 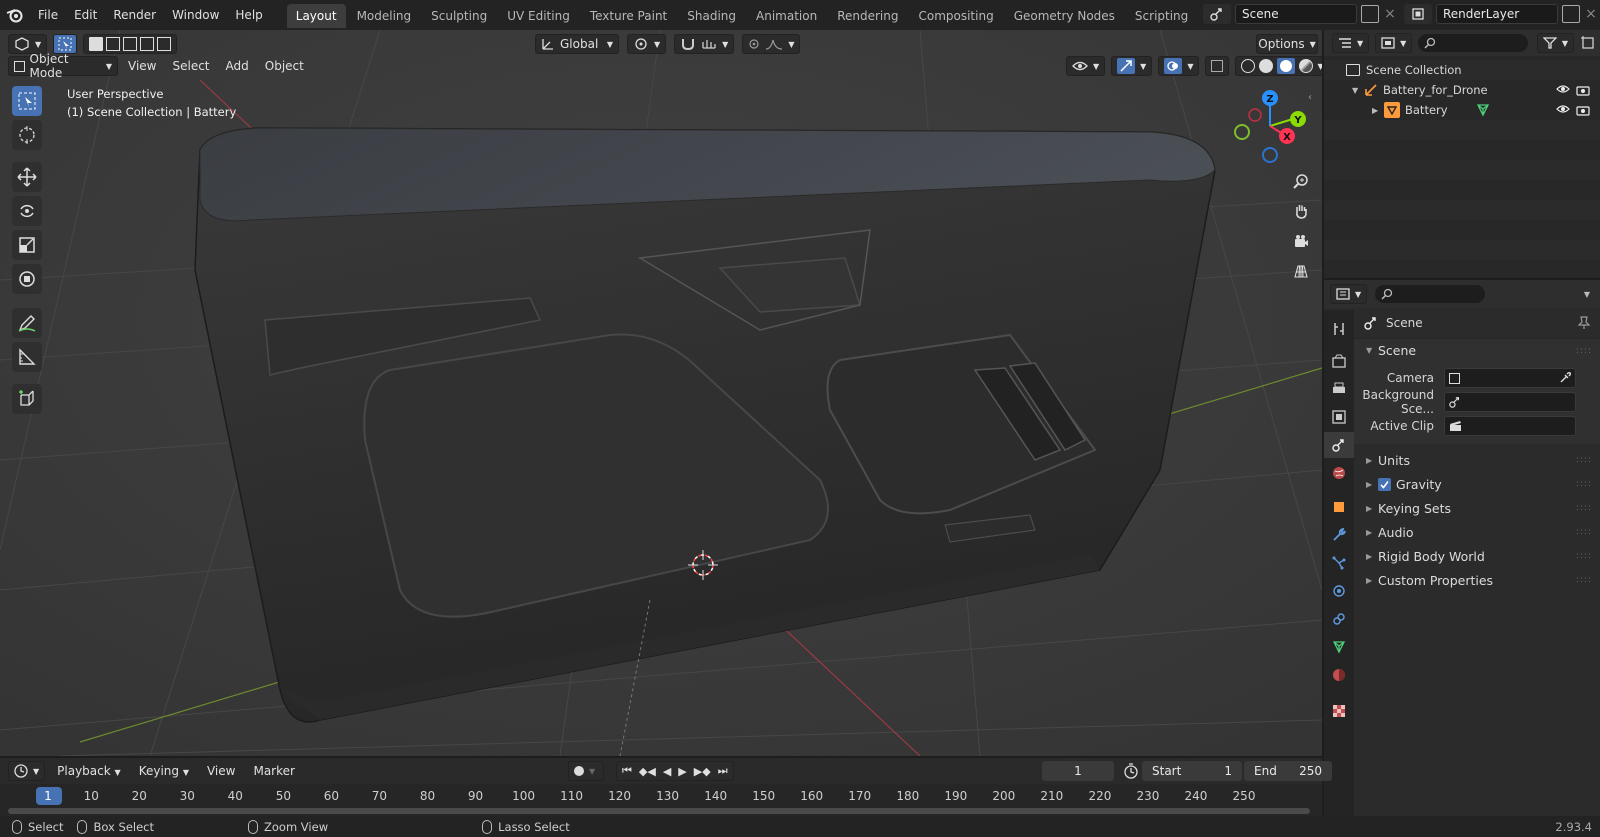 What do you see at coordinates (27, 211) in the screenshot?
I see `rotate-tool` at bounding box center [27, 211].